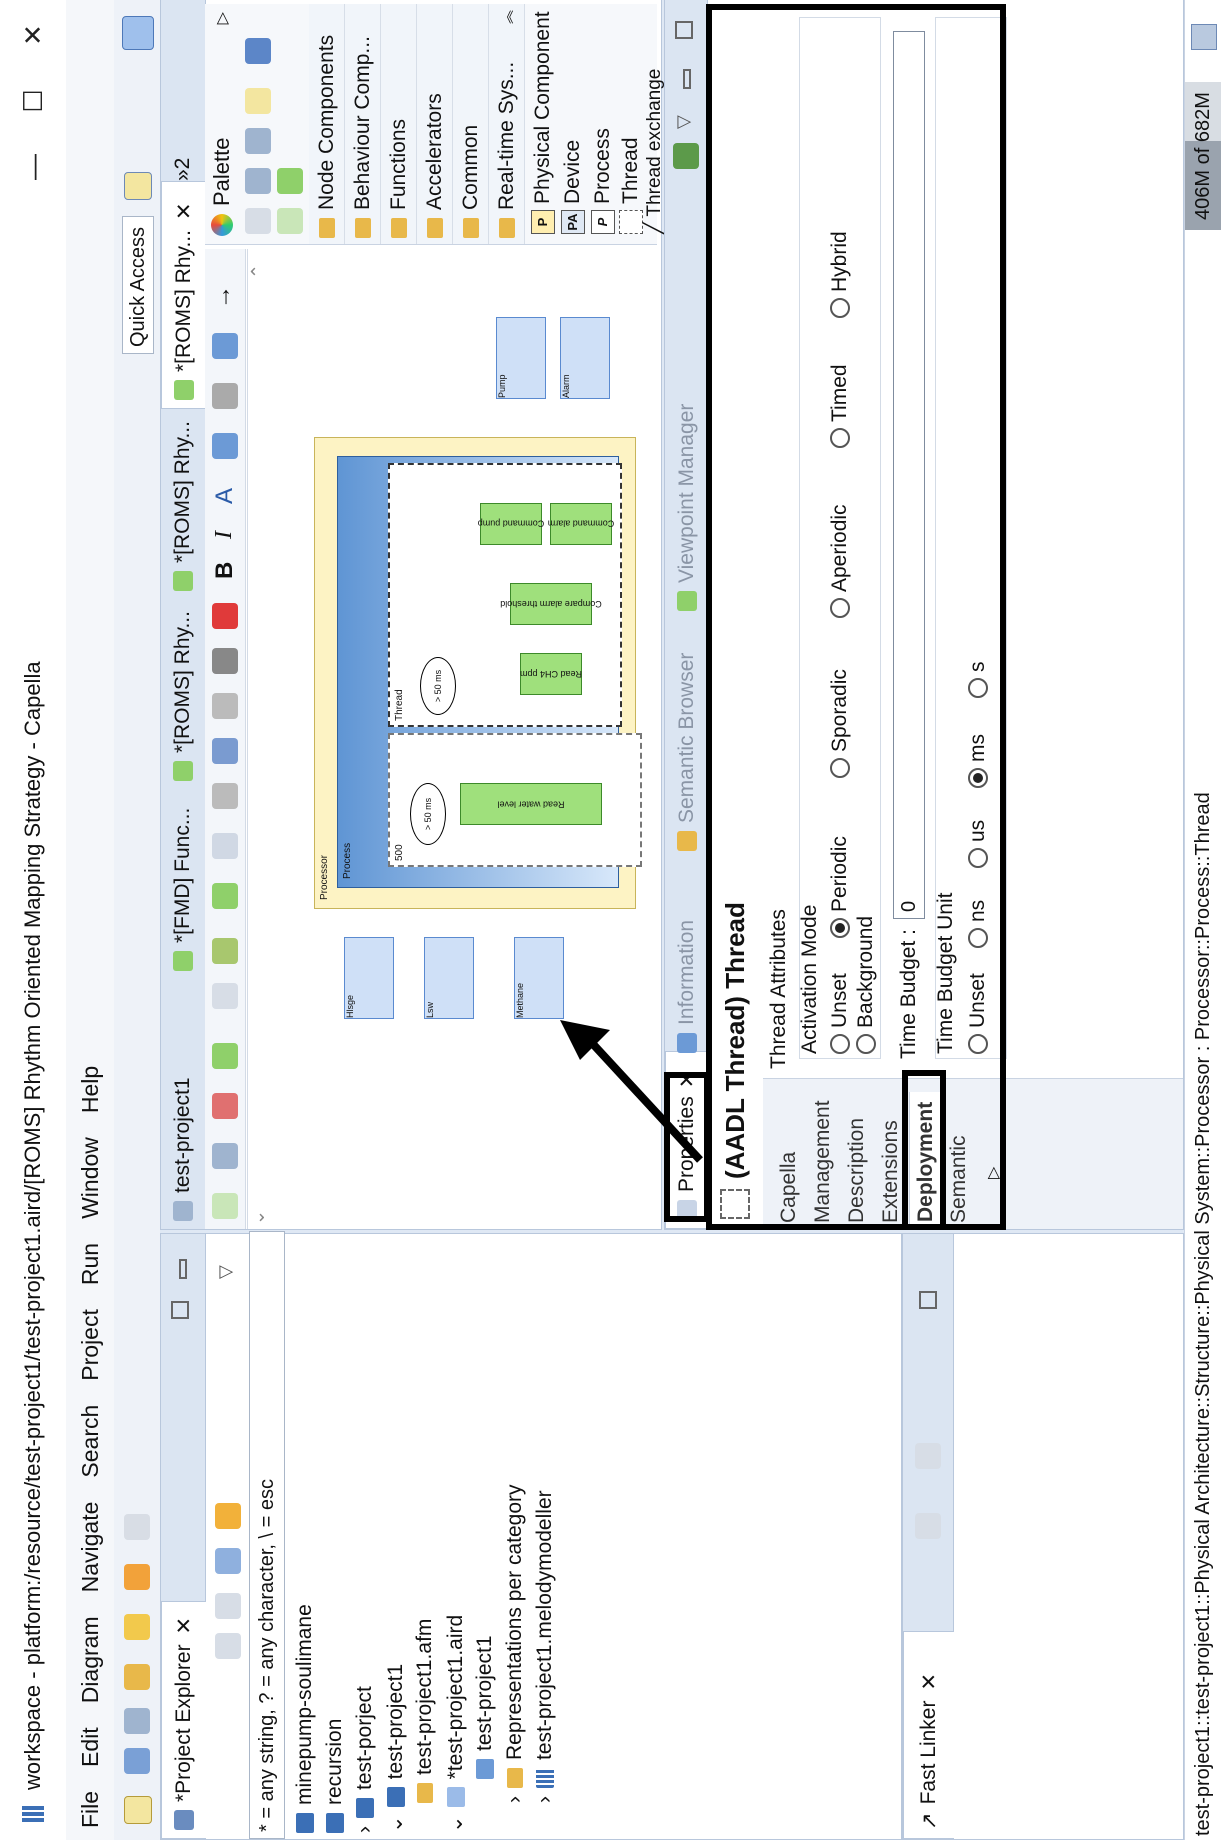  Describe the element at coordinates (138, 186) in the screenshot. I see `open-perspective-icon` at that location.